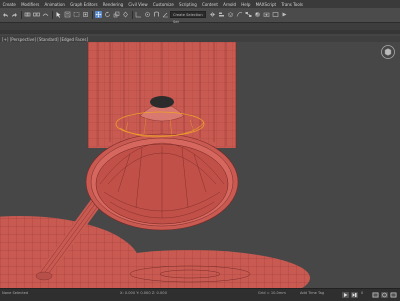 This screenshot has width=400, height=301. I want to click on menu-trans-tools: Trans Tools, so click(292, 4).